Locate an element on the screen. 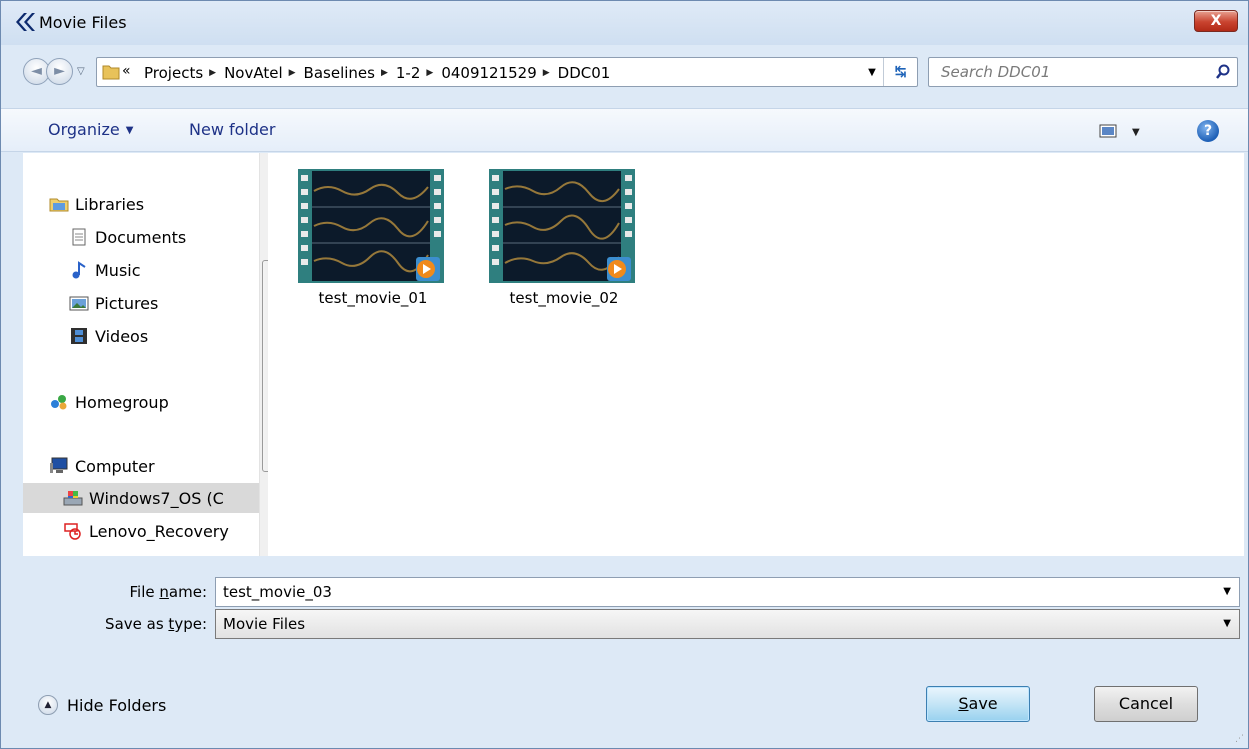  breadcrumb-projects: Projects is located at coordinates (176, 73).